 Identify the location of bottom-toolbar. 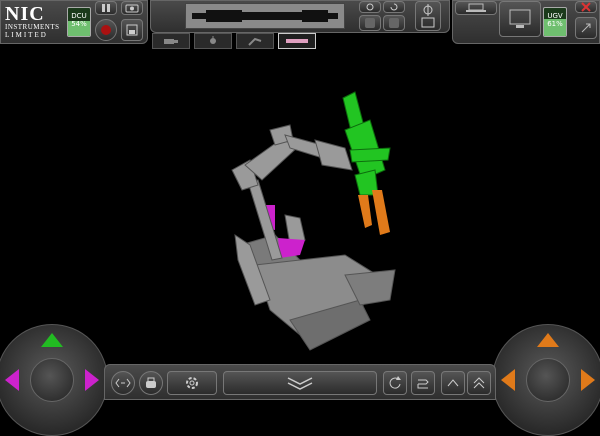
(300, 382).